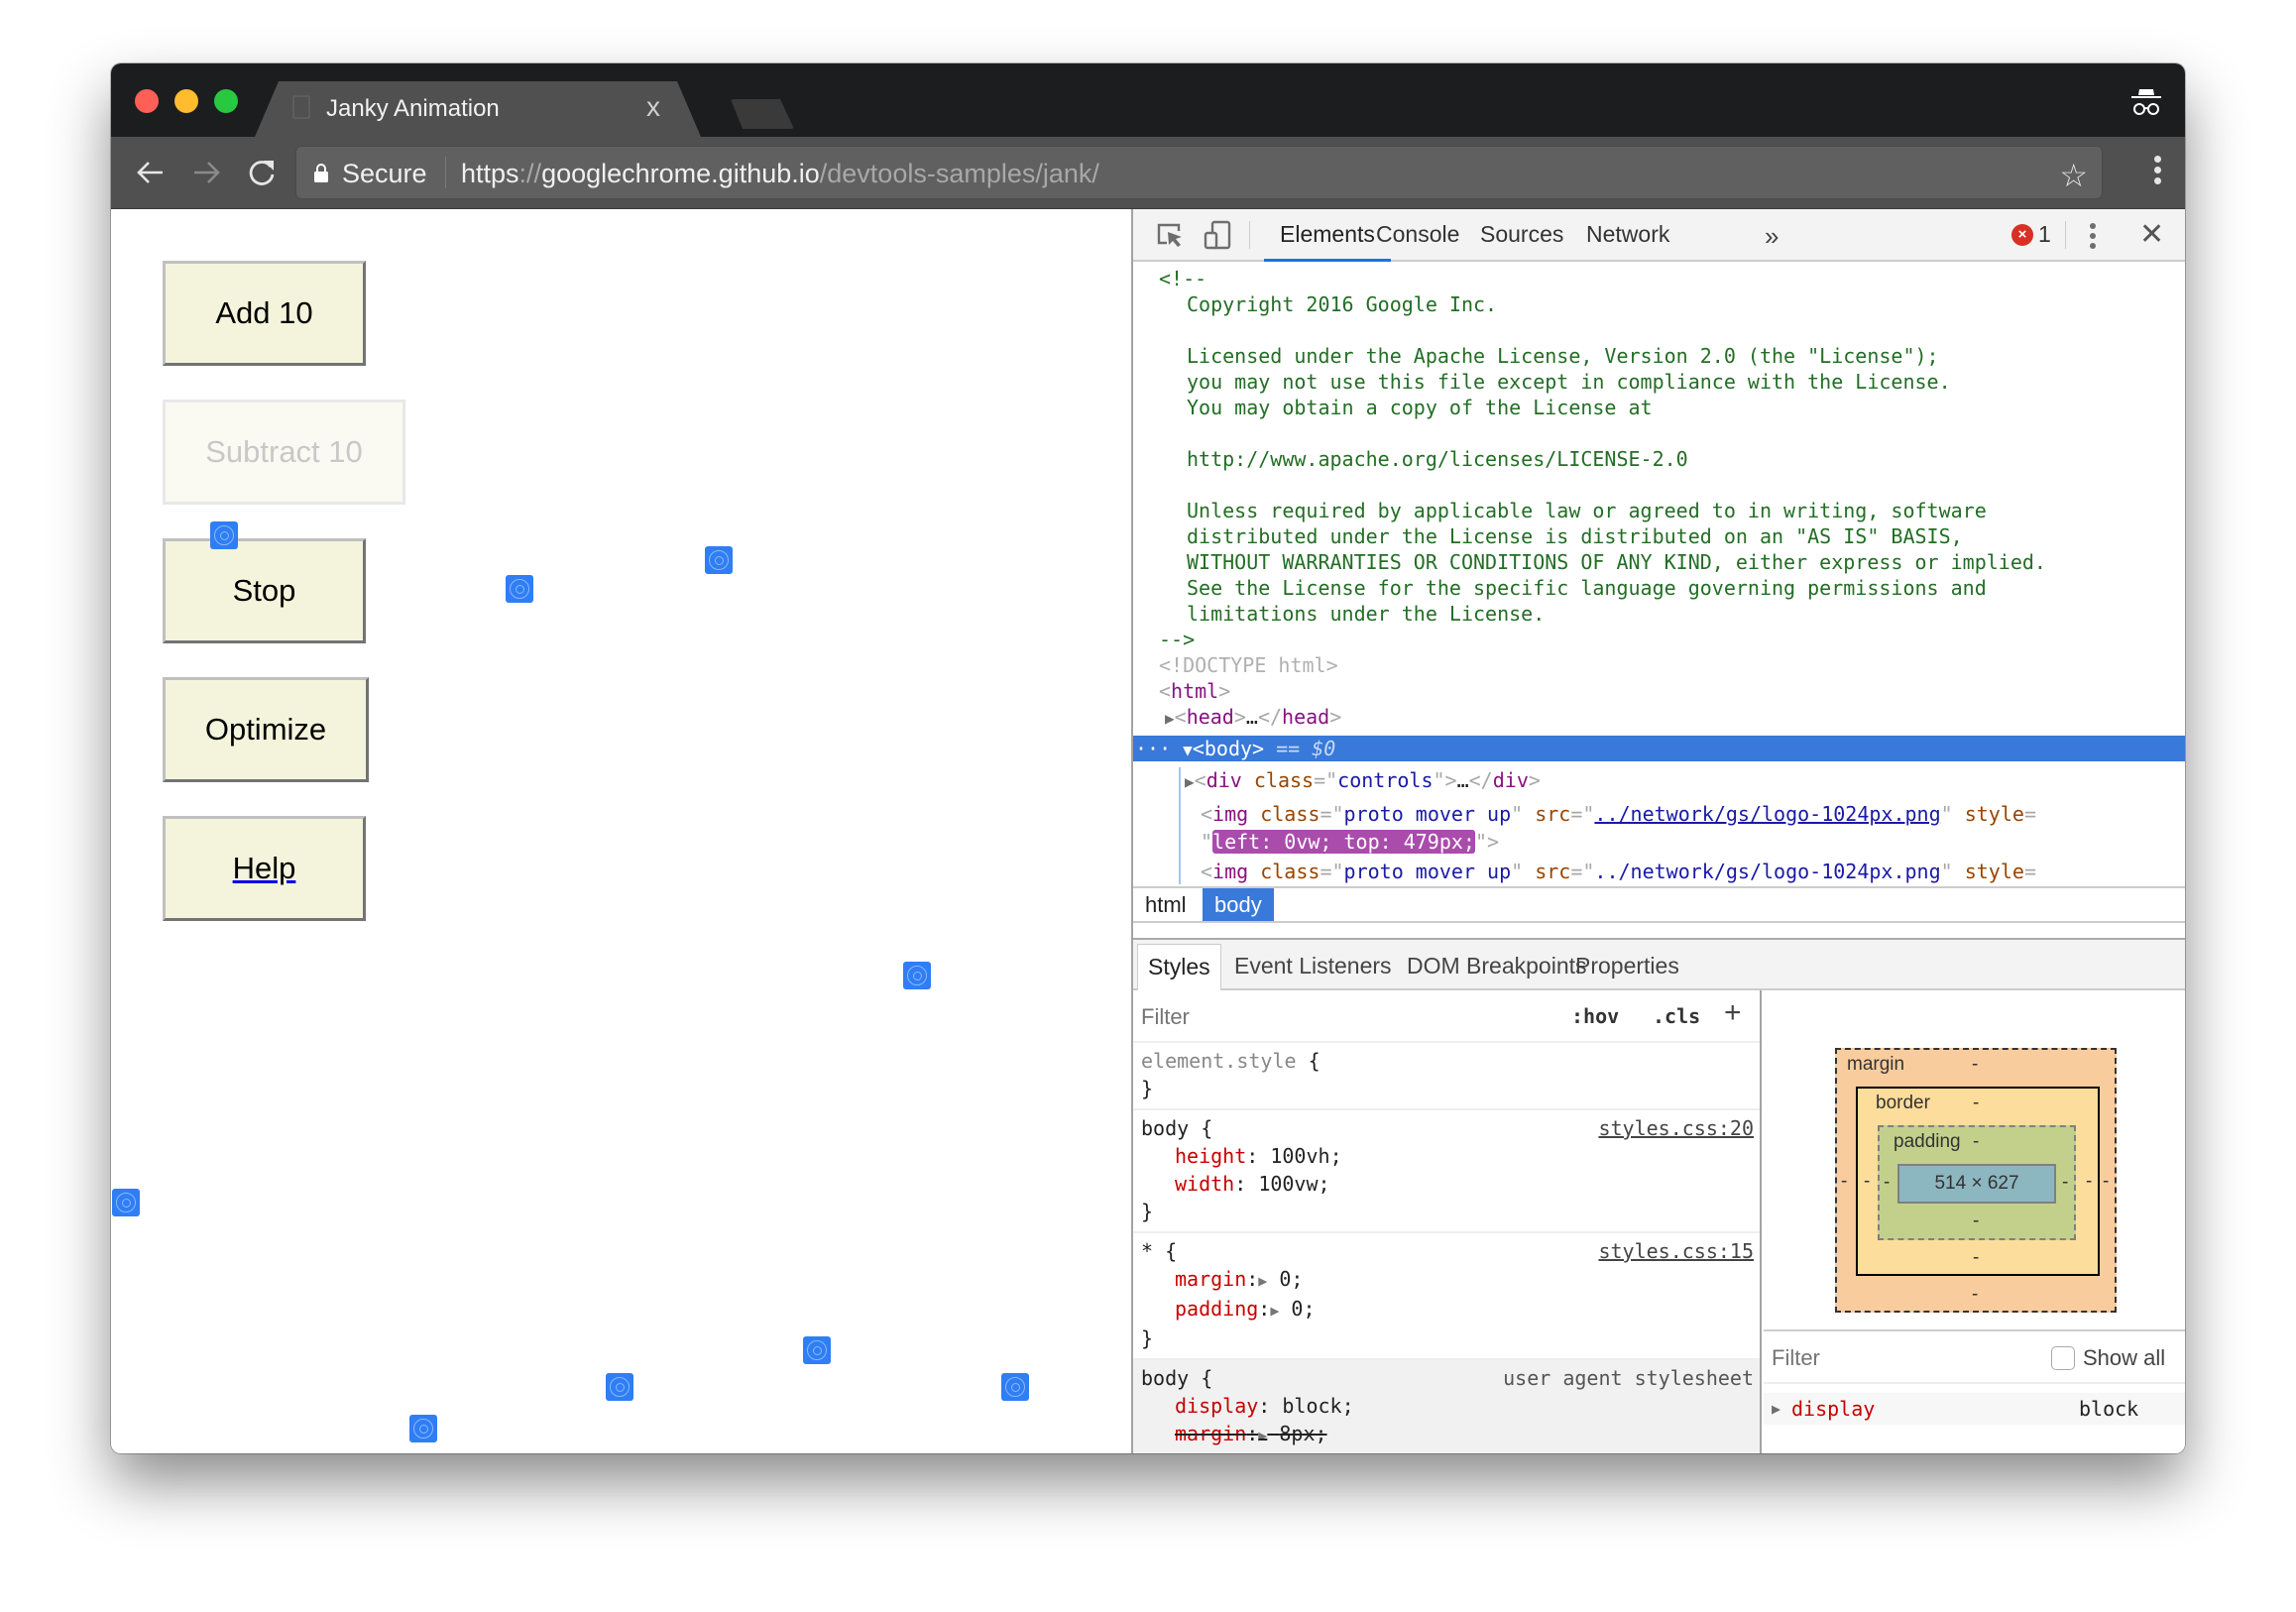  I want to click on device-toolbar-icon, so click(1217, 235).